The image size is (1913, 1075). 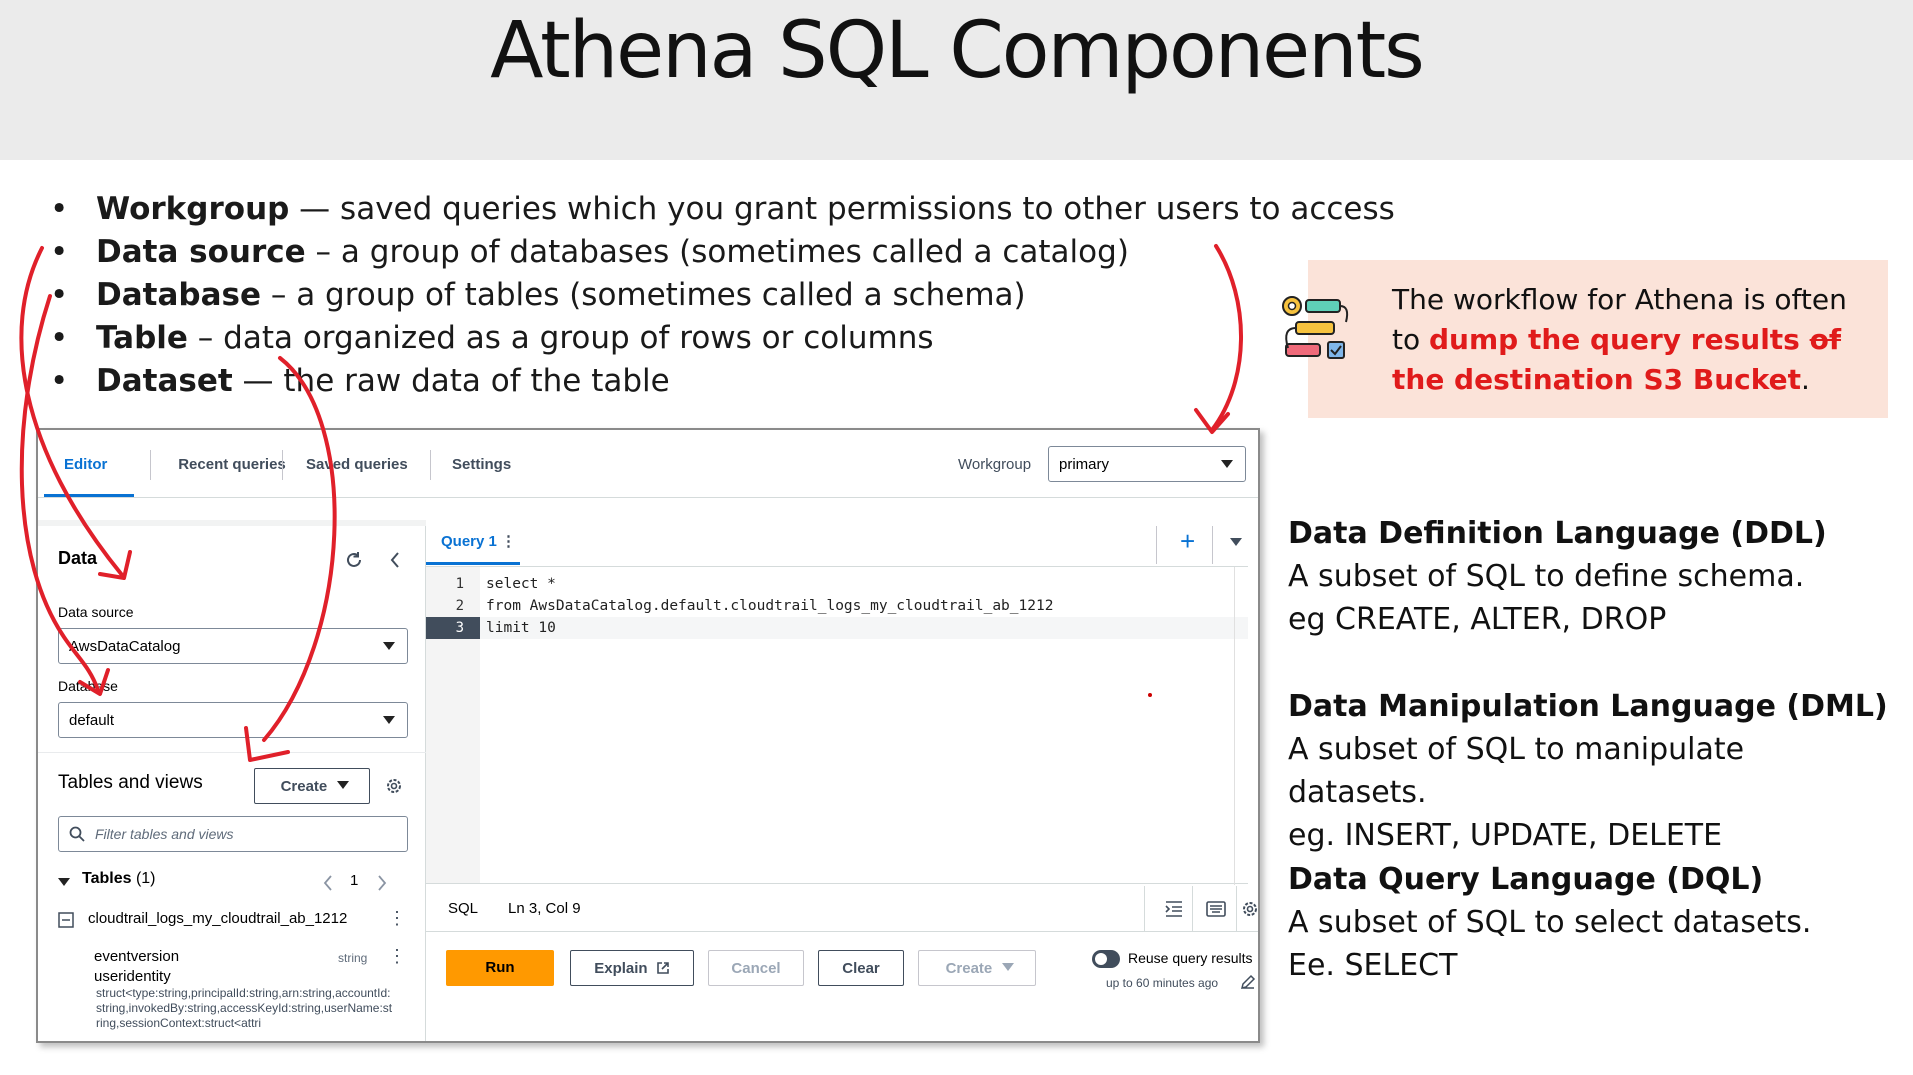 I want to click on run-button: Run, so click(x=500, y=968).